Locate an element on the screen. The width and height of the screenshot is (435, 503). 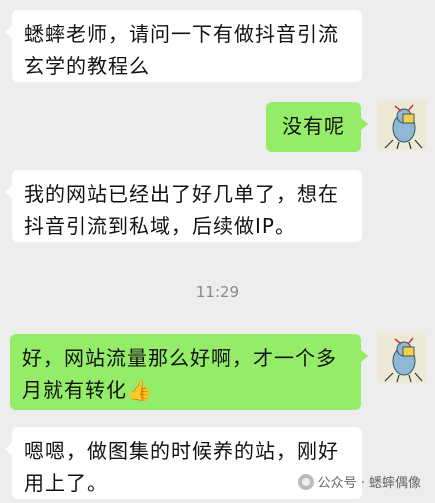
message-text: 嗯嗯，做图集的时候养的站，刚好用上了。 is located at coordinates (181, 467).